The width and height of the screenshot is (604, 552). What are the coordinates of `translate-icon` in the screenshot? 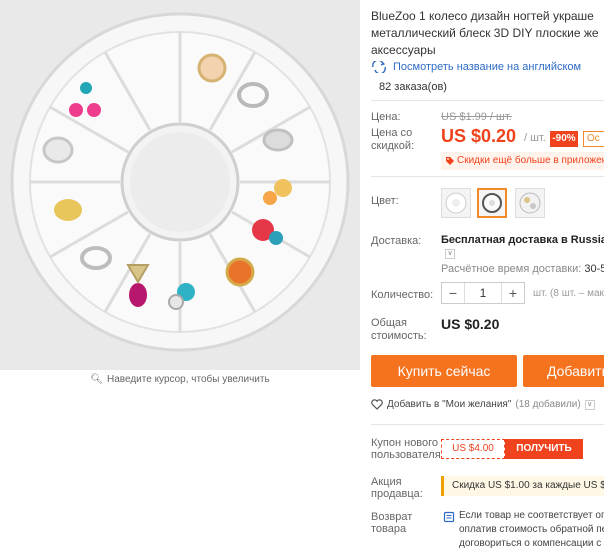 It's located at (379, 67).